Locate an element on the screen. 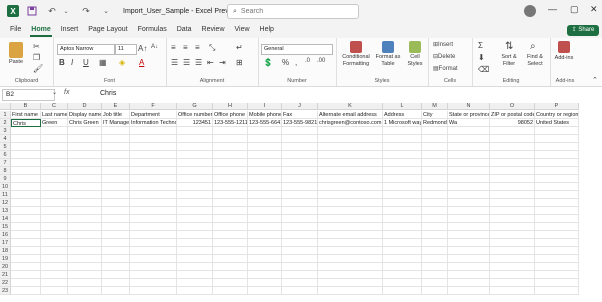 The image size is (602, 302). cell-g18 is located at coordinates (195, 251).